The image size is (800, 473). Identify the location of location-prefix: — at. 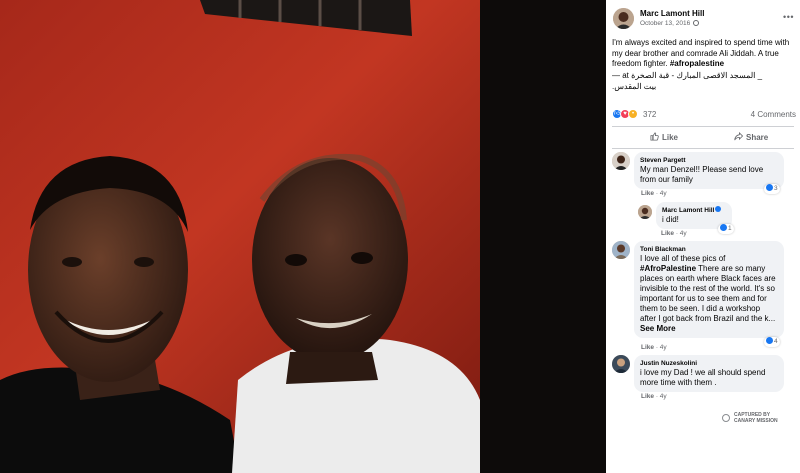
(622, 75).